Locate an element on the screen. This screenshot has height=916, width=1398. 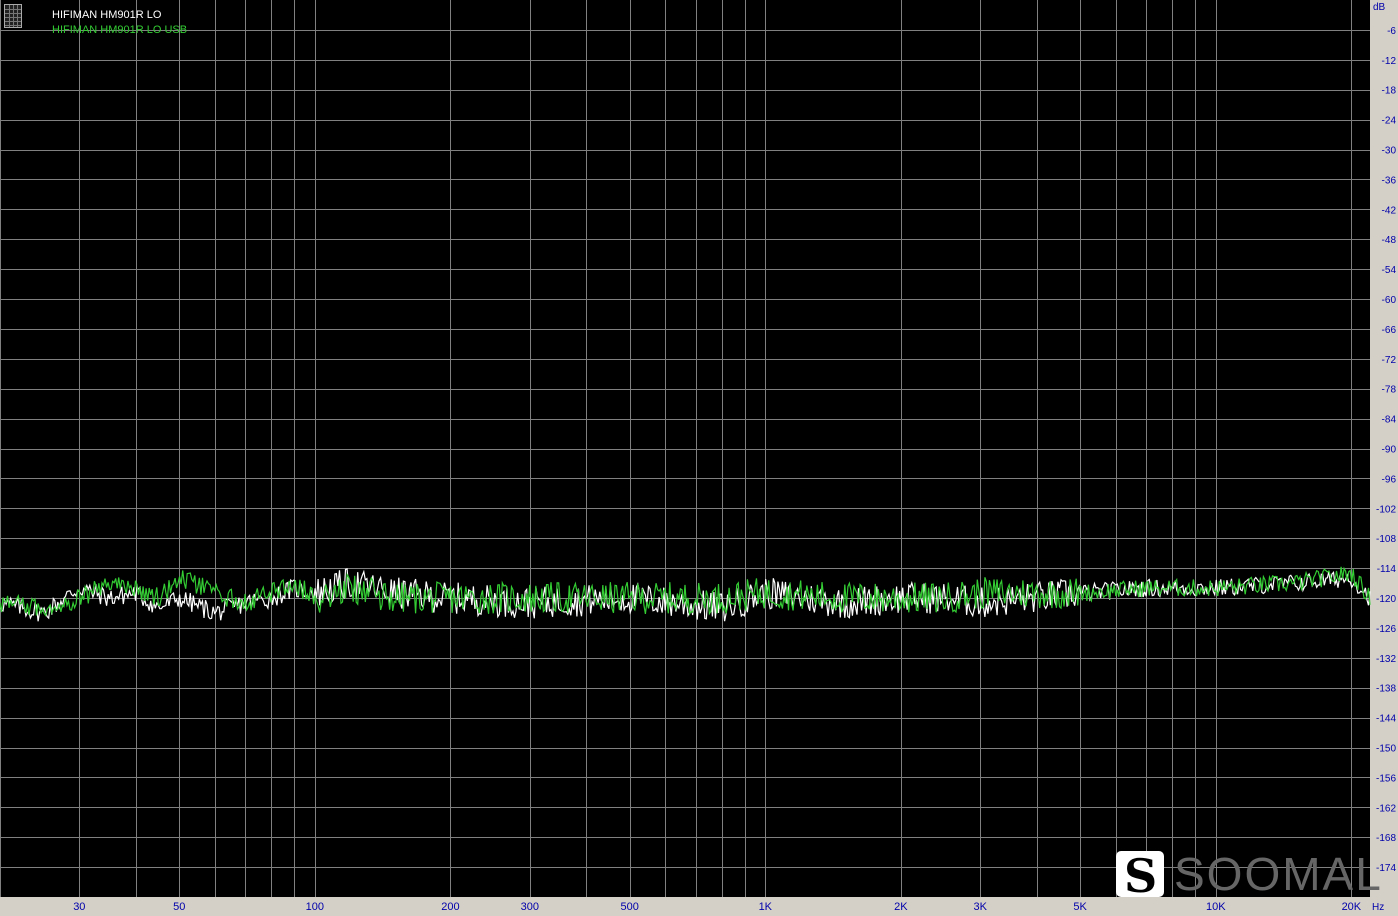
soomal-logo-letter: S is located at coordinates (1141, 876).